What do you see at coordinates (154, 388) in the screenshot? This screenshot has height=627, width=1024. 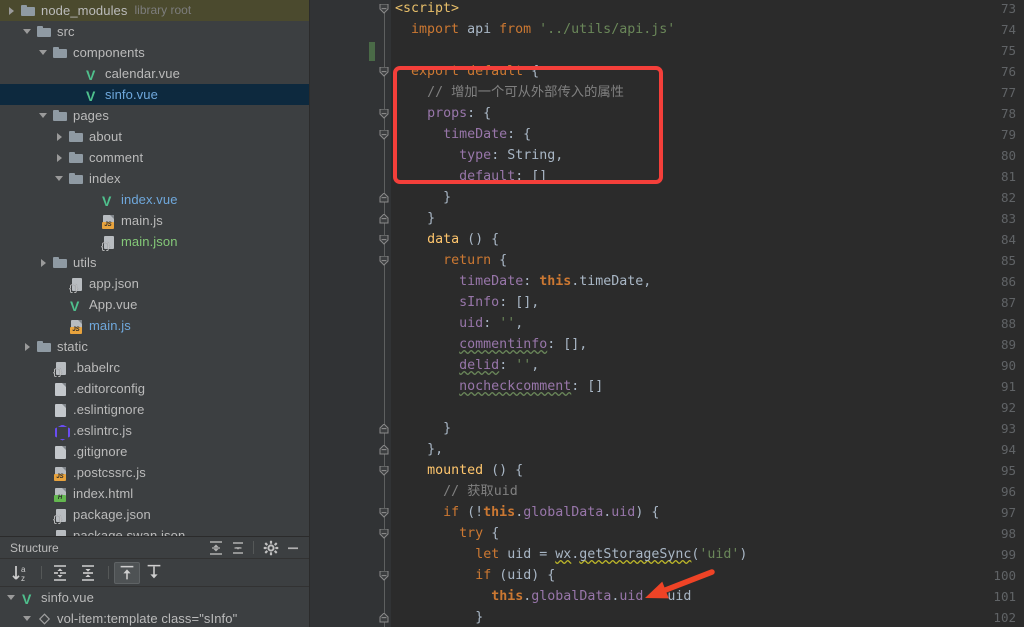 I see `tree-item: .editorconfig` at bounding box center [154, 388].